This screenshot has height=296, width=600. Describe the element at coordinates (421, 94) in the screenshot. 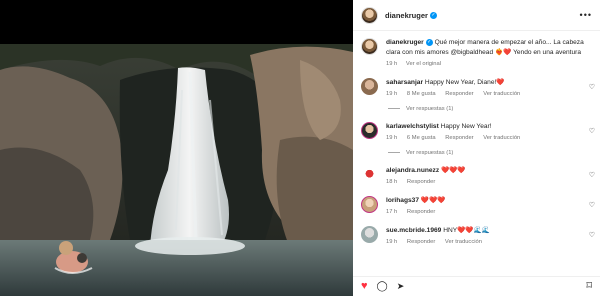

I see `comment-likes: 8 Me gusta` at that location.